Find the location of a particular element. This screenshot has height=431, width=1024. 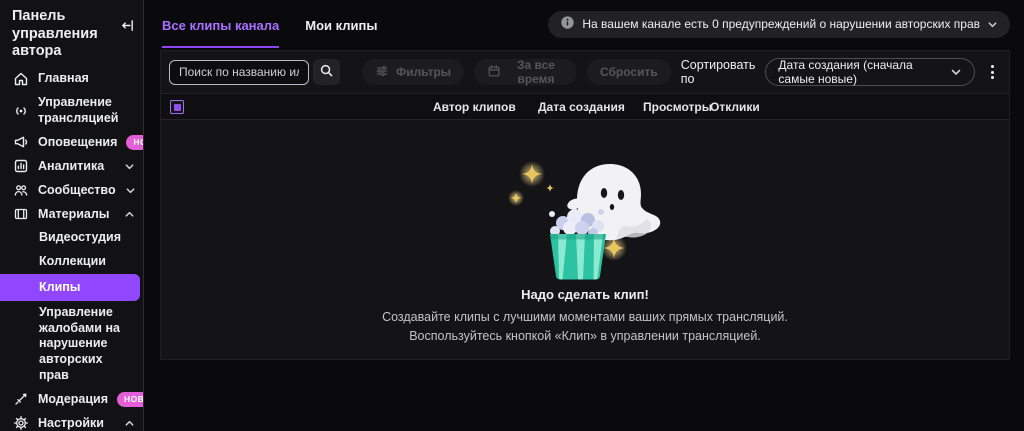

sidebar-item-label: Коллекции is located at coordinates (72, 260).